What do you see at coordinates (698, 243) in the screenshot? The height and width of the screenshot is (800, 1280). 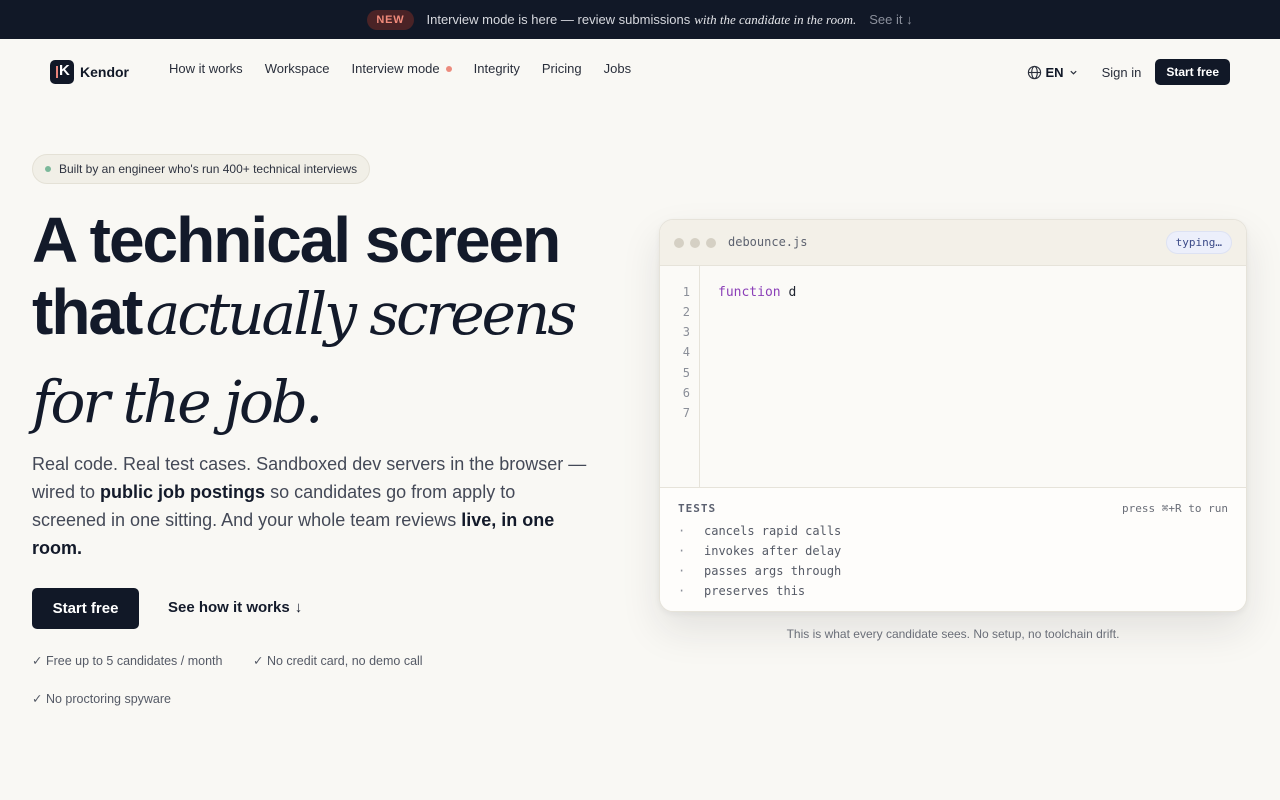 I see `window-dots-icon` at bounding box center [698, 243].